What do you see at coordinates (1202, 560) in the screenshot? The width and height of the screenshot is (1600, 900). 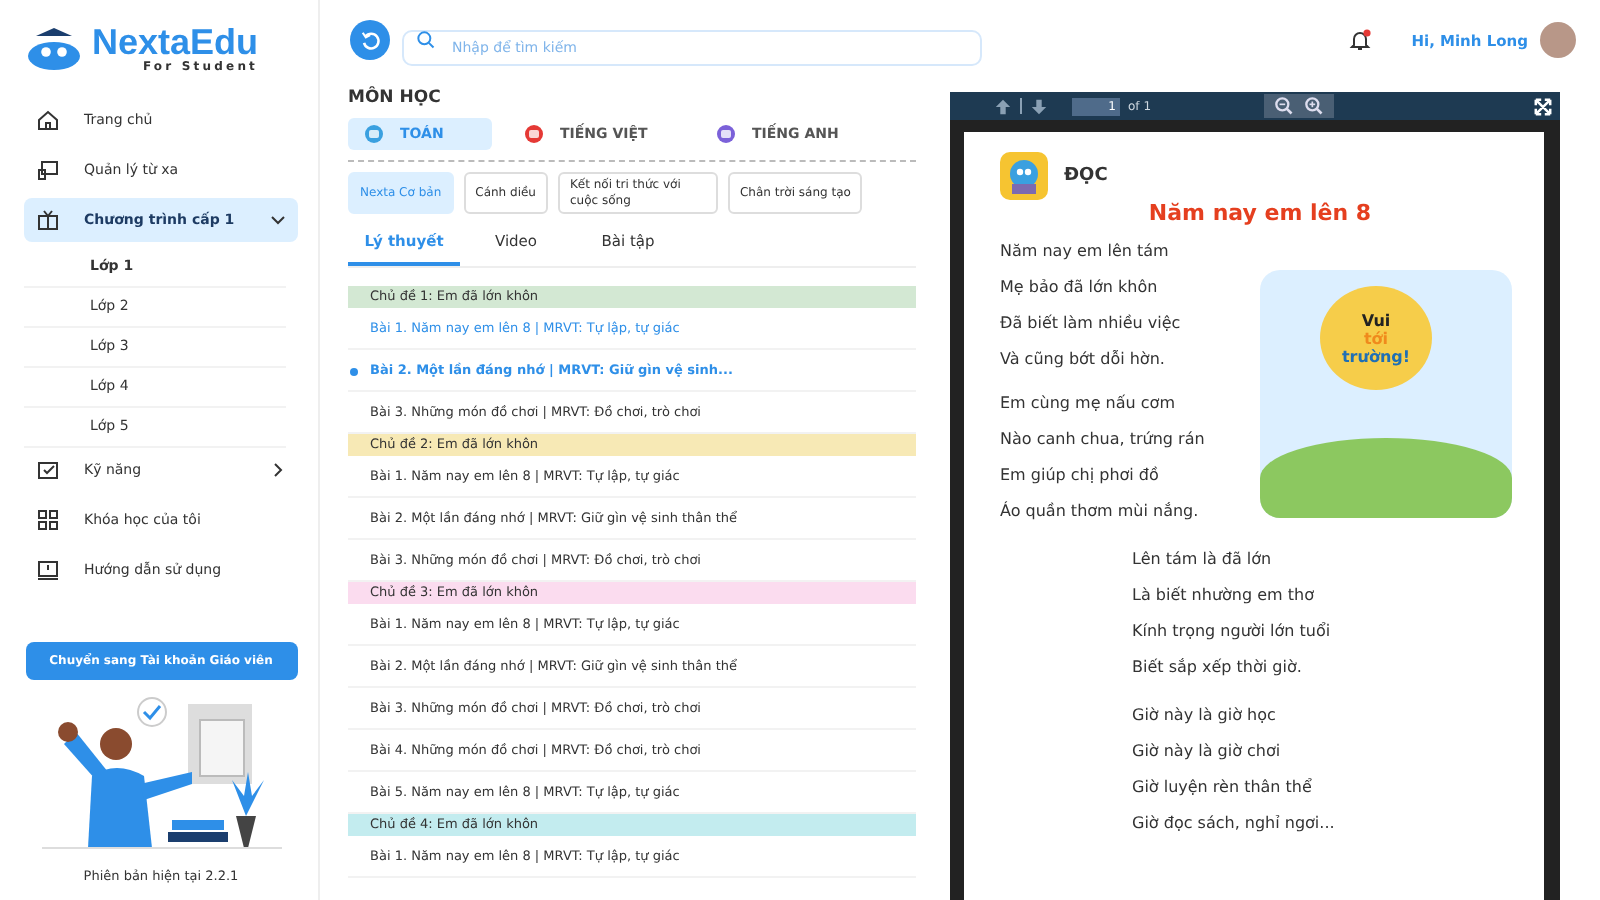 I see `poem-line: Lên tám là đã lớn` at bounding box center [1202, 560].